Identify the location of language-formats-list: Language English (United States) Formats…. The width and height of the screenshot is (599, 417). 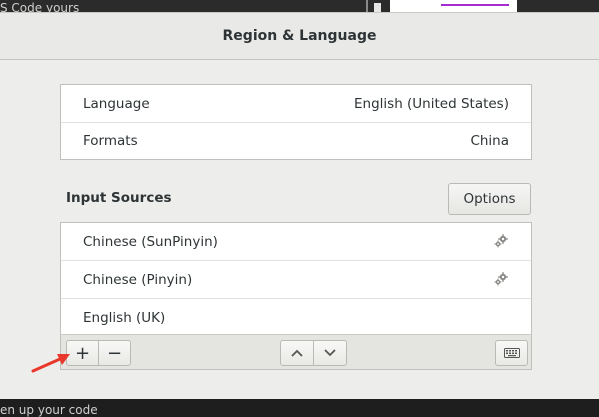
(296, 122).